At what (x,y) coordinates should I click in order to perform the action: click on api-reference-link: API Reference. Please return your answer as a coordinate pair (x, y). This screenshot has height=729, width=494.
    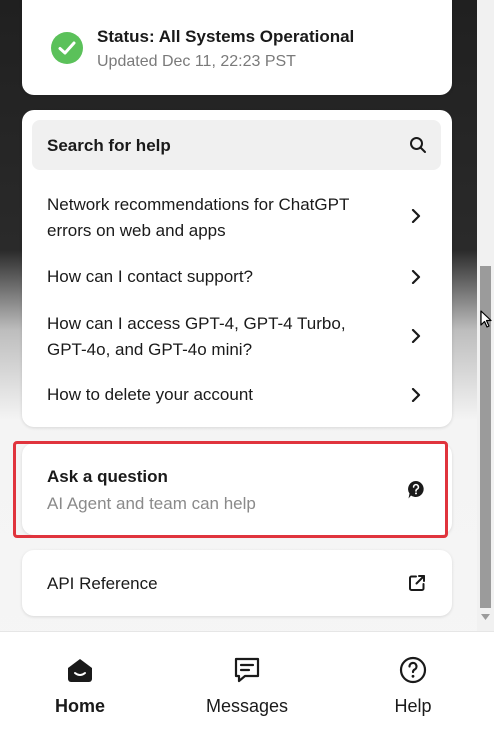
    Looking at the image, I should click on (237, 583).